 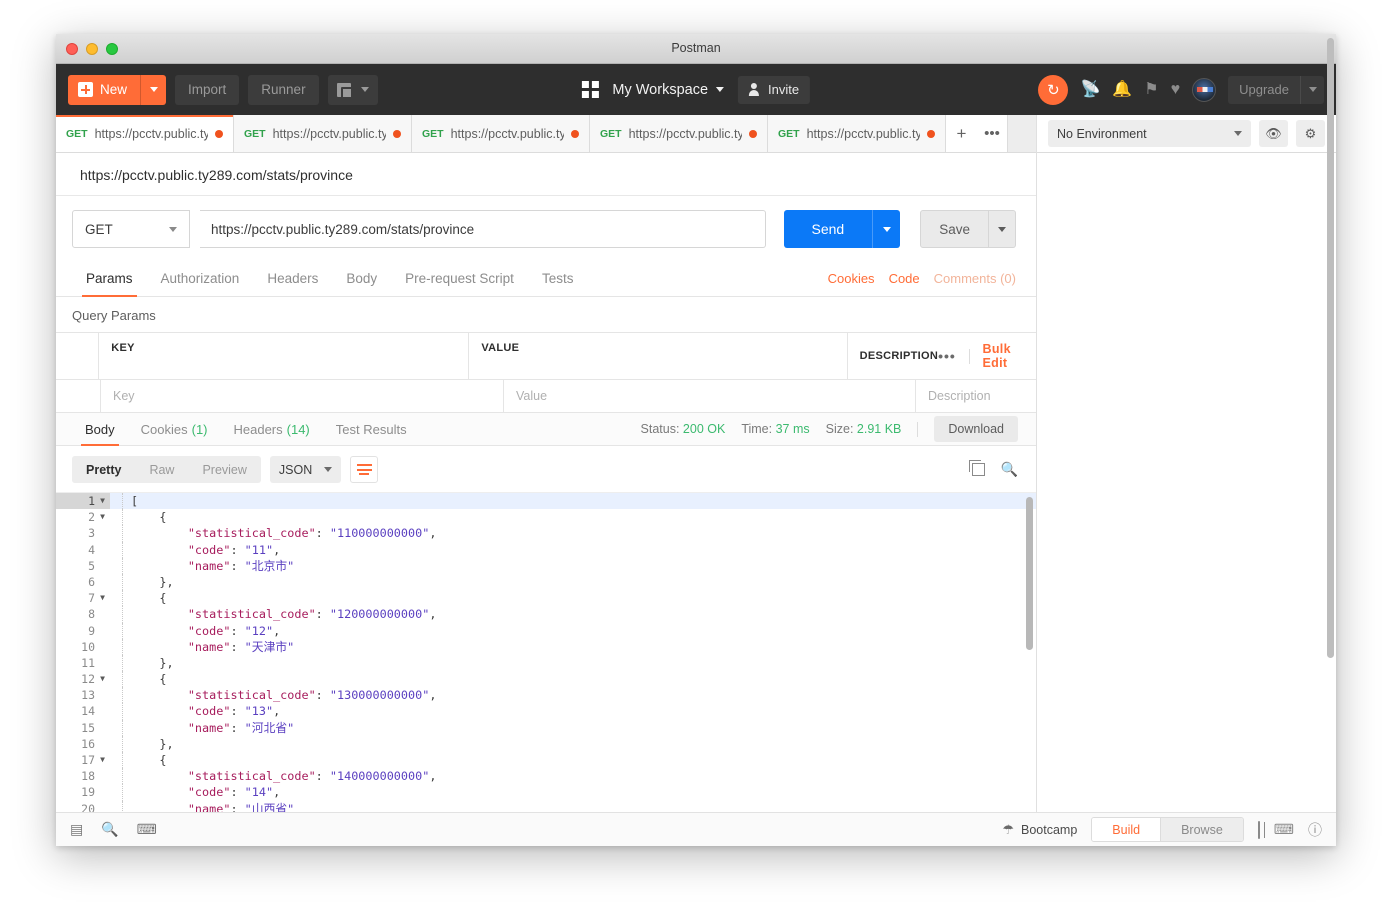 What do you see at coordinates (1090, 89) in the screenshot?
I see `satellite-icon: 📡` at bounding box center [1090, 89].